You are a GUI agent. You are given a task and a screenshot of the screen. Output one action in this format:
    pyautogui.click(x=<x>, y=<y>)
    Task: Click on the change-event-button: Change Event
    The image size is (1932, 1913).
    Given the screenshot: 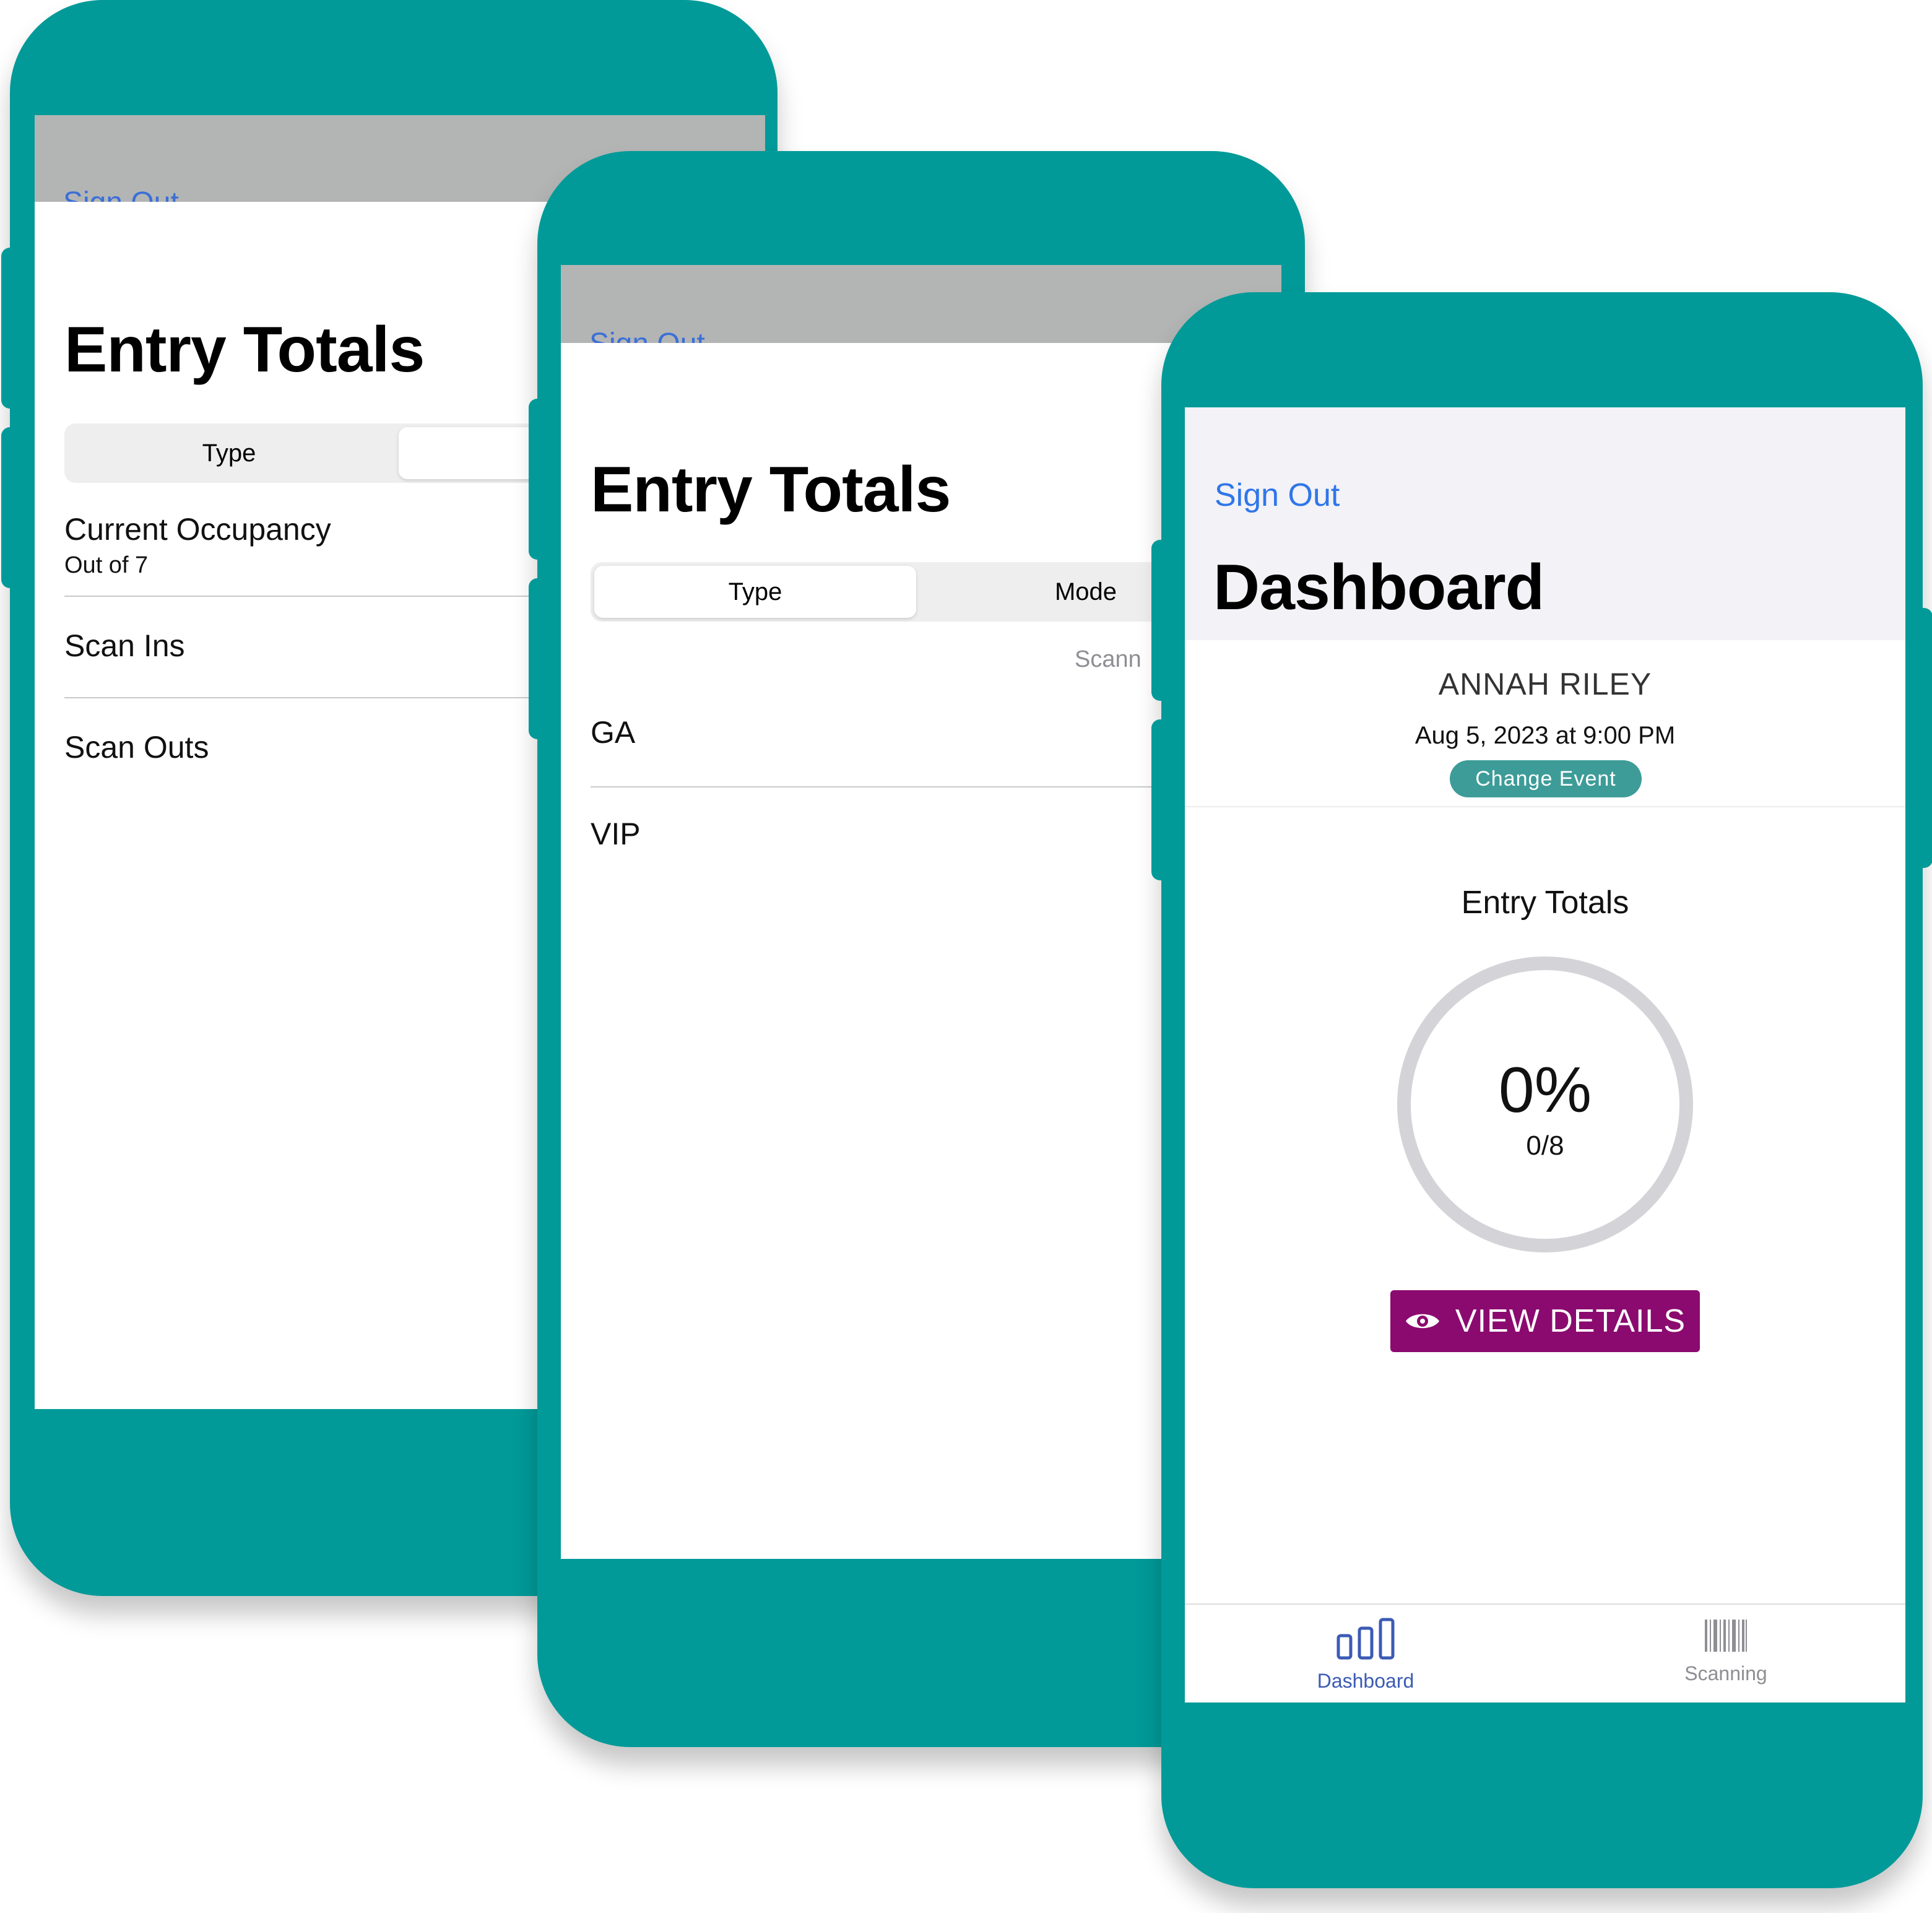 What is the action you would take?
    pyautogui.click(x=1546, y=778)
    